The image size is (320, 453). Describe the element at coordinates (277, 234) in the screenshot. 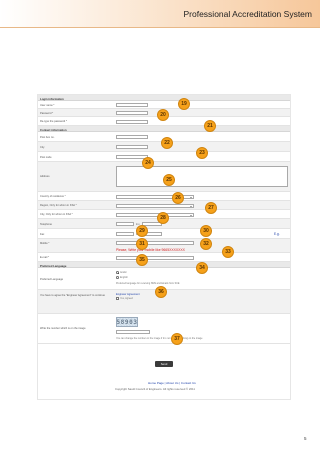

I see `eg-hint: E.g.` at that location.